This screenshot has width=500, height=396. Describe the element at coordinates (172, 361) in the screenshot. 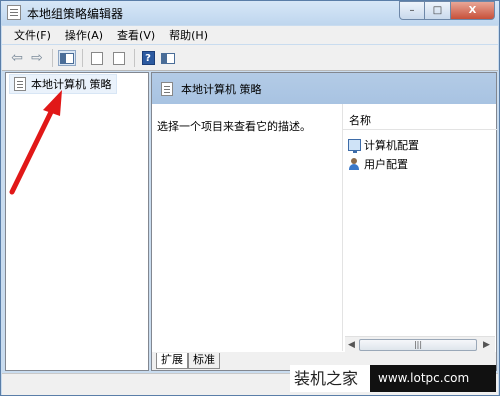

I see `tab-extended: 扩展` at that location.